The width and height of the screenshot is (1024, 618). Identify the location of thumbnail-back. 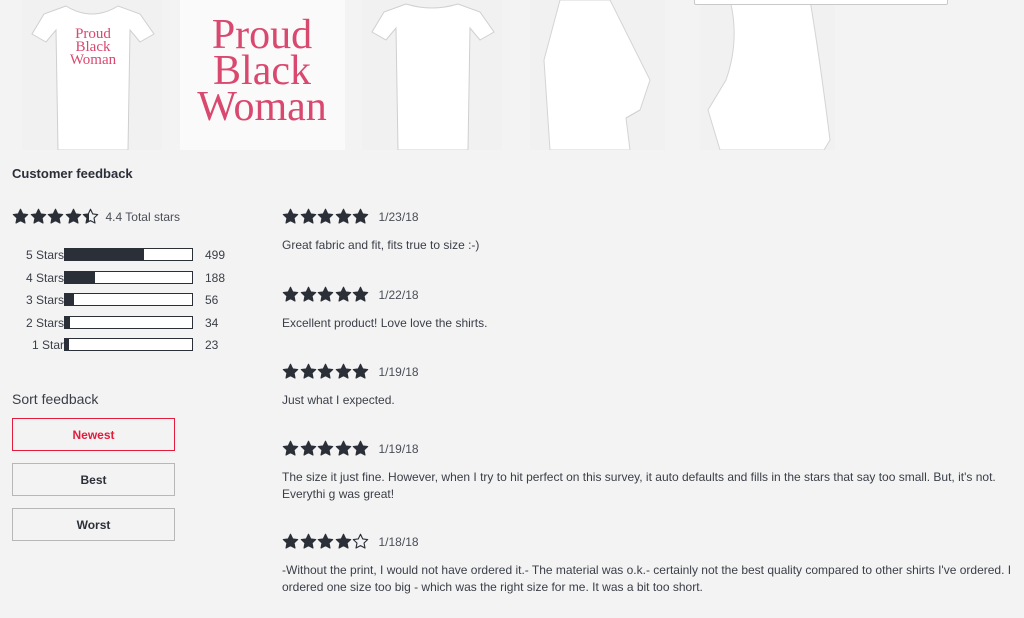
(432, 75).